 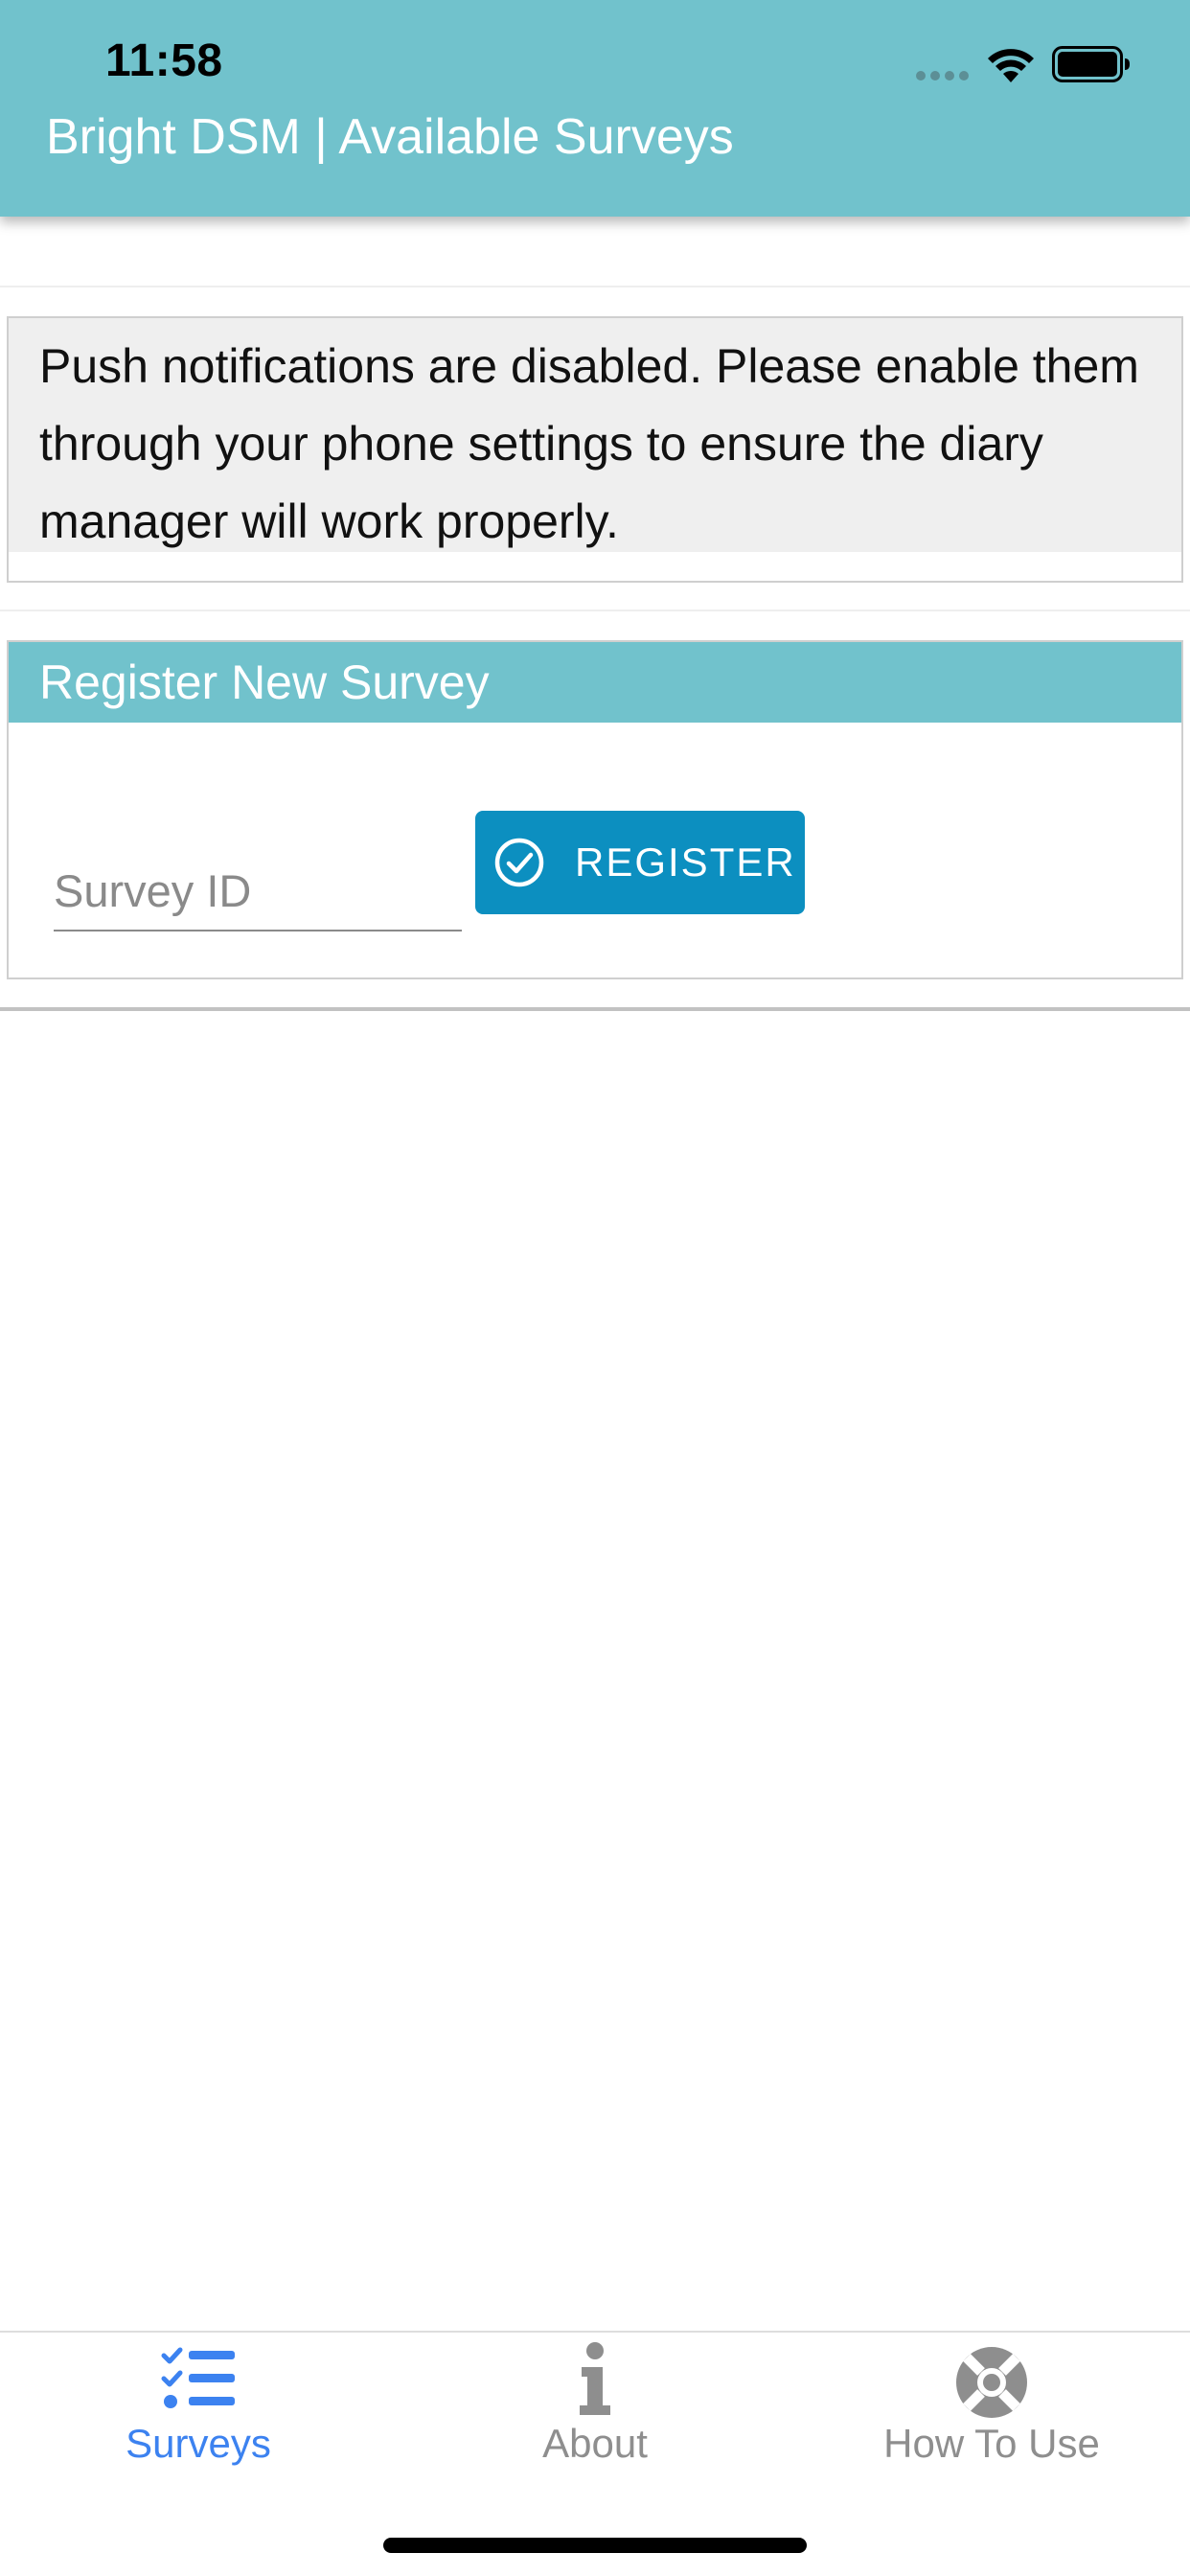 I want to click on battery-icon, so click(x=1091, y=64).